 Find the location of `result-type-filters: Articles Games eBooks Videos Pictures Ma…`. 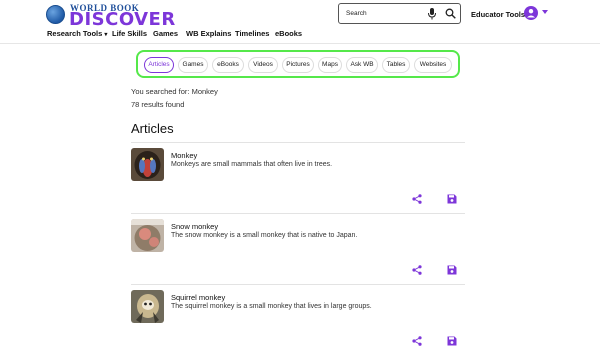

result-type-filters: Articles Games eBooks Videos Pictures Ma… is located at coordinates (298, 64).